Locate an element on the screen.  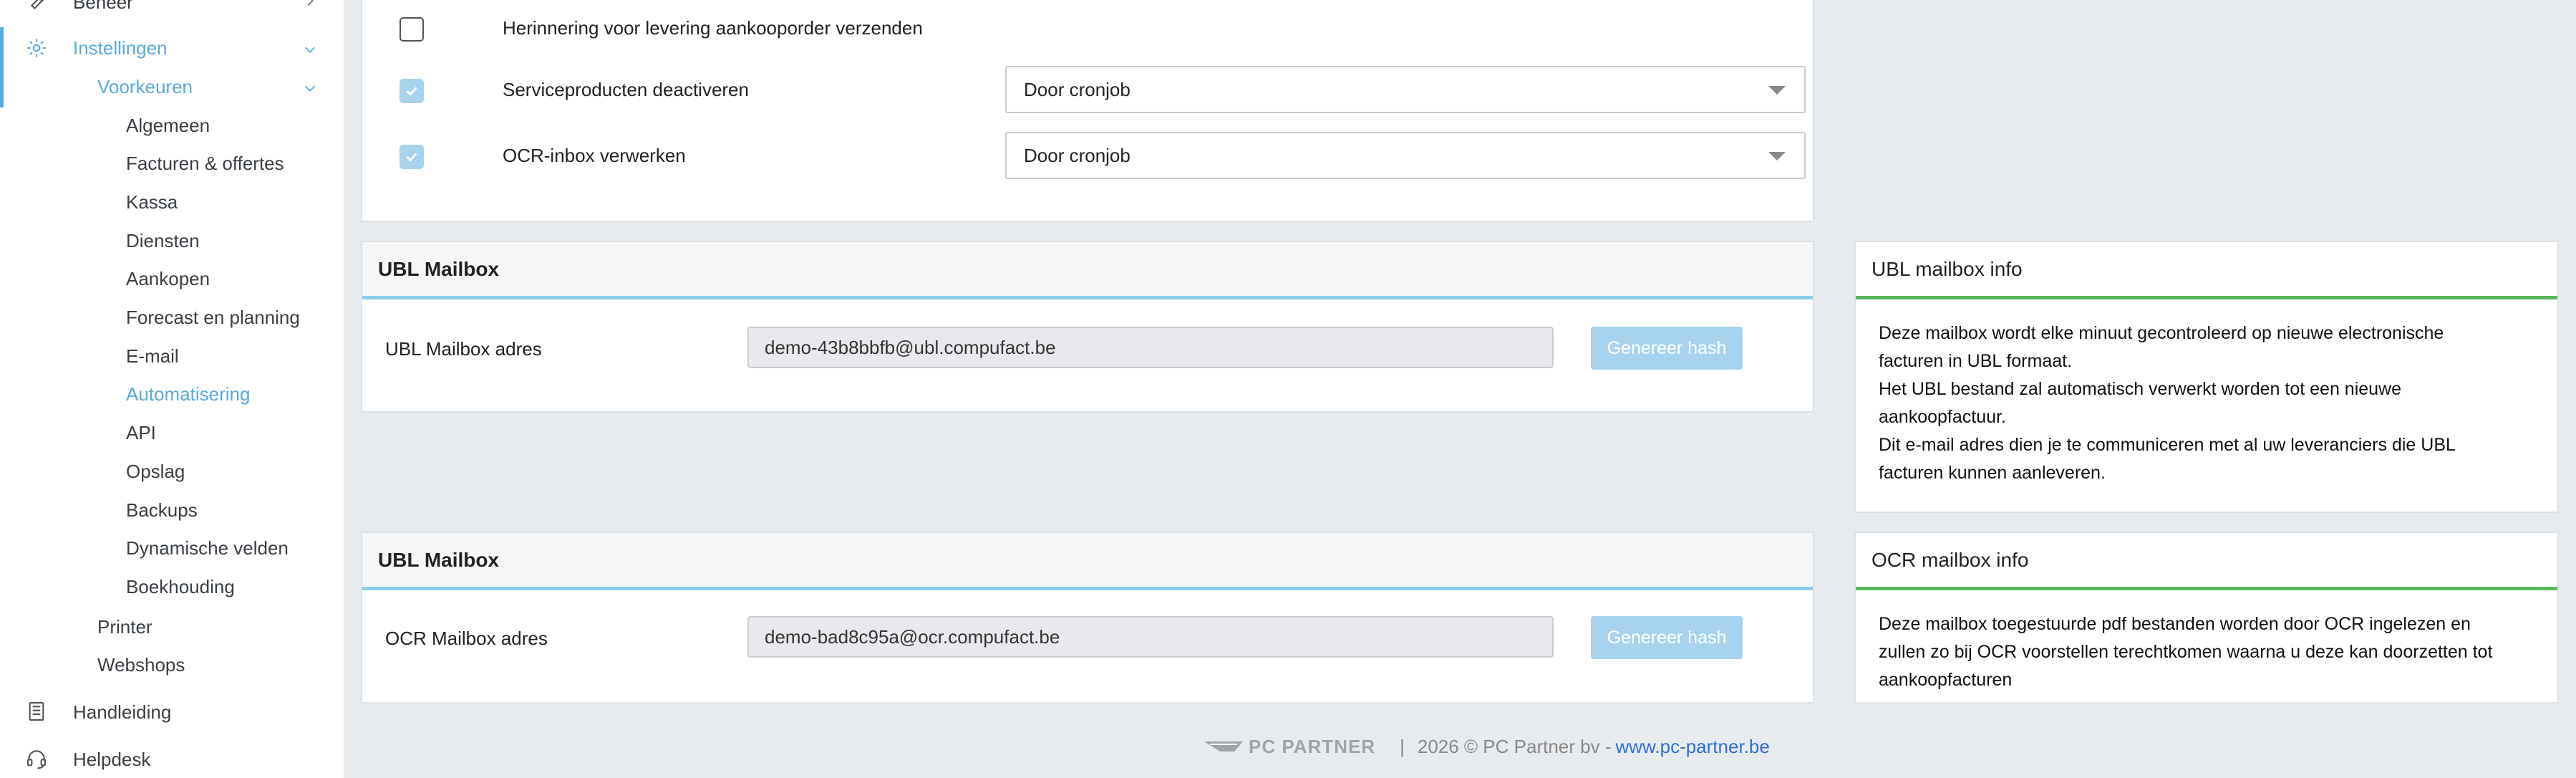
sidebar-item-voorkeuren: Voorkeuren is located at coordinates (172, 87).